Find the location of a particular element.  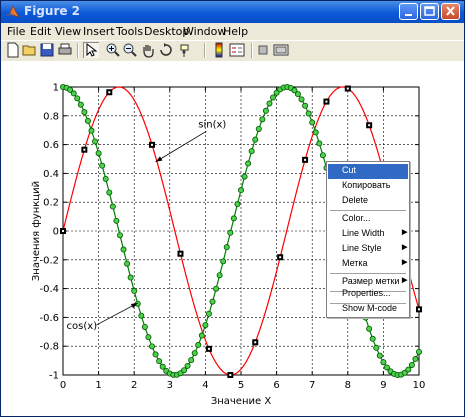

menu-edit: Edit is located at coordinates (40, 31).